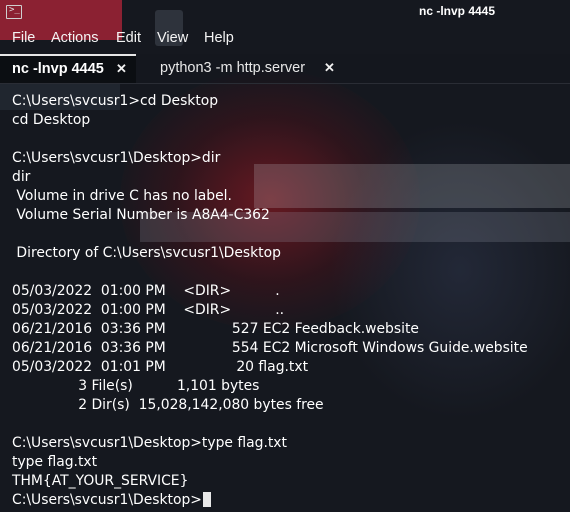  I want to click on terminal-line: type flag.txt, so click(55, 462).